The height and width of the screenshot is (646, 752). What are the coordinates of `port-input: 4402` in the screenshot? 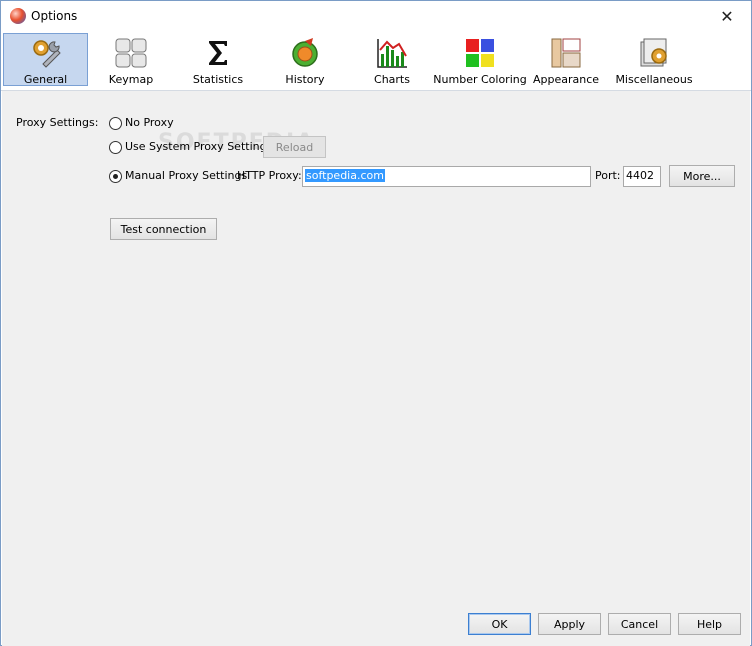 It's located at (642, 176).